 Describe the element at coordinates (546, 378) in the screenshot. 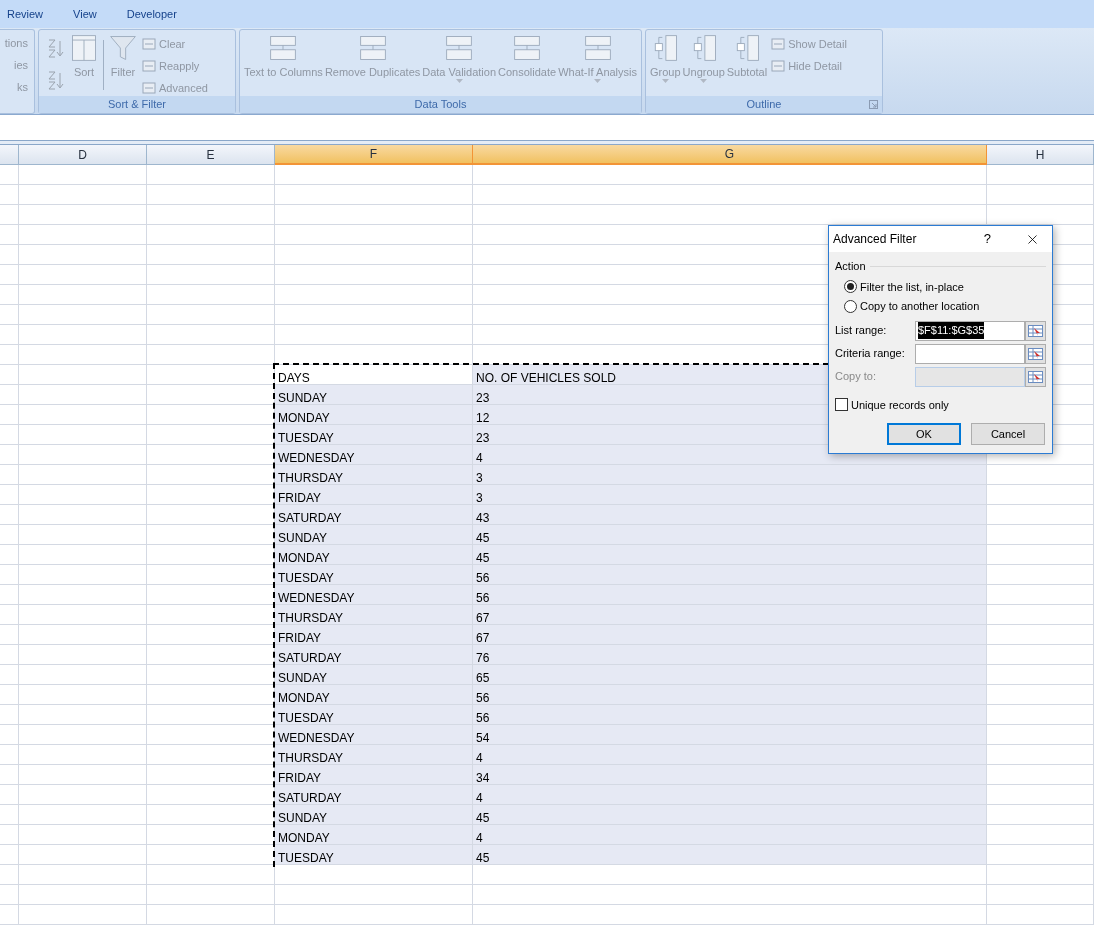

I see `cell-text: NO. OF VEHICLES SOLD` at that location.